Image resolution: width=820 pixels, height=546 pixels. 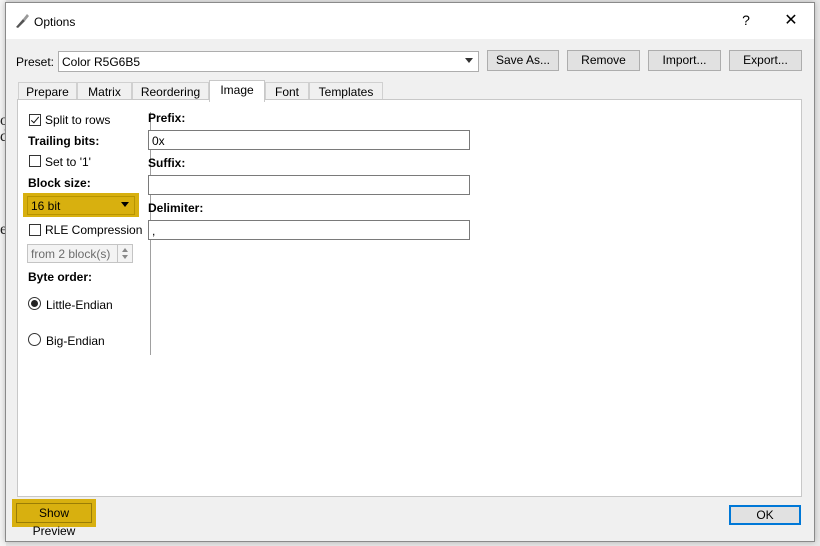 I want to click on rle-compression-checkbox, so click(x=35, y=230).